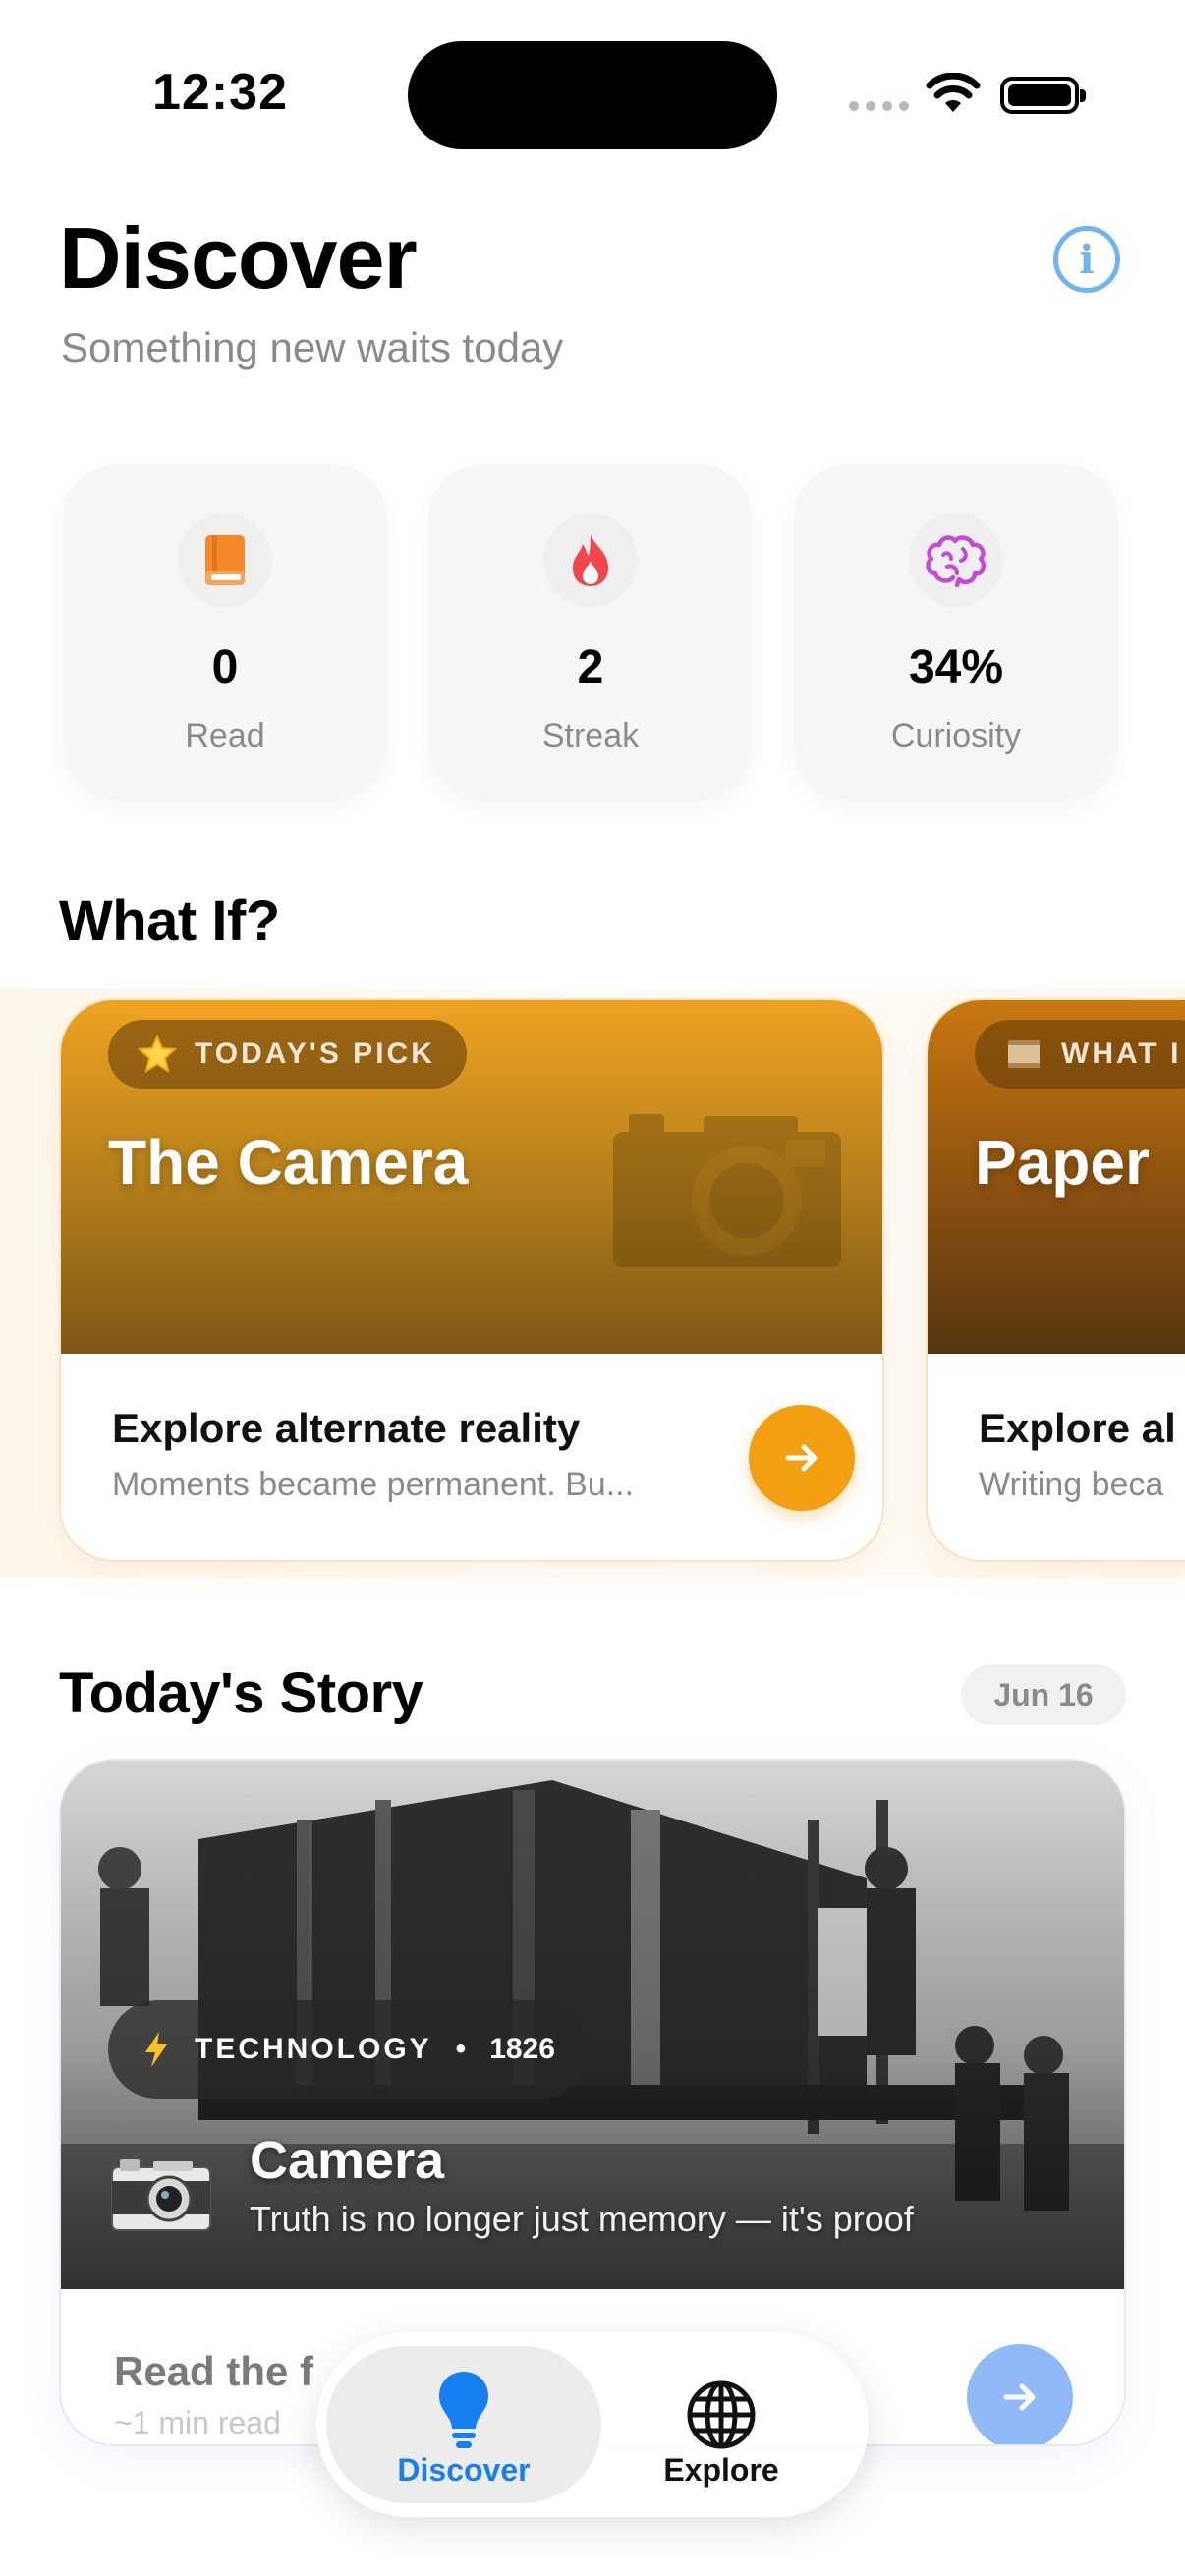 Image resolution: width=1185 pixels, height=2576 pixels. I want to click on what-if-heading: What If?, so click(169, 921).